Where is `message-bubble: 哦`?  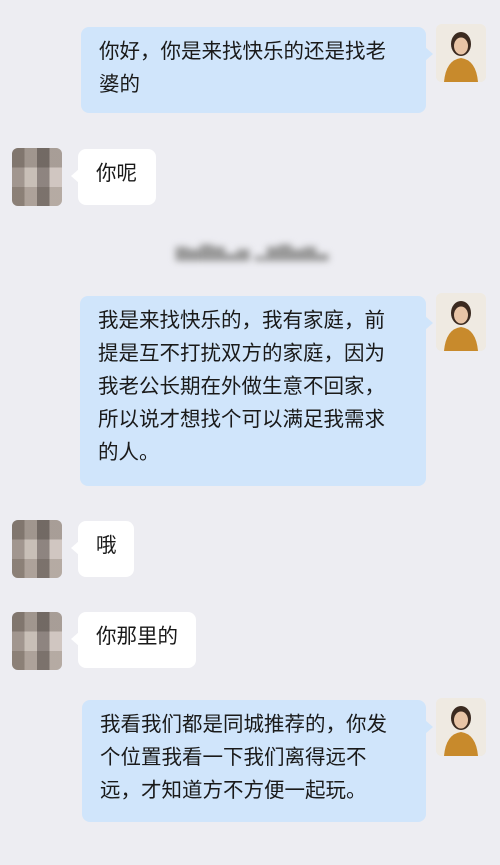 message-bubble: 哦 is located at coordinates (102, 549).